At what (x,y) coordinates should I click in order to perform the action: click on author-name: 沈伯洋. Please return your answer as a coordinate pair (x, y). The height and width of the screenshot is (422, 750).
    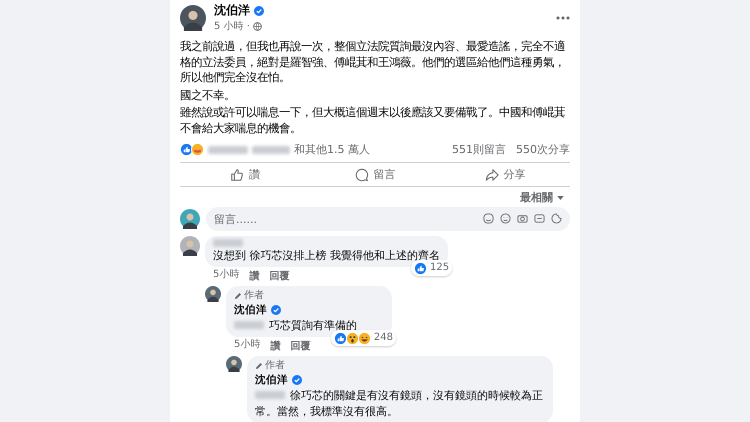
    Looking at the image, I should click on (232, 10).